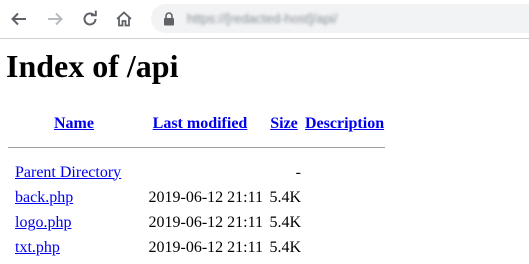 The image size is (529, 264). I want to click on parent-directory-link: Parent Directory, so click(68, 172).